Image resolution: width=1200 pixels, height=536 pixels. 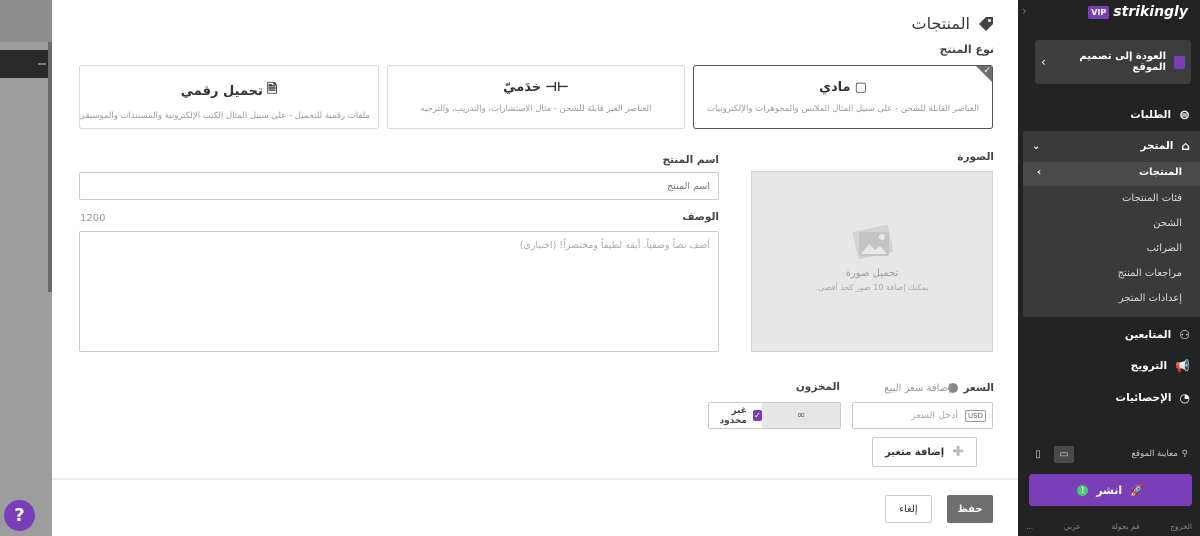 I want to click on editor-backdrop, so click(x=26, y=268).